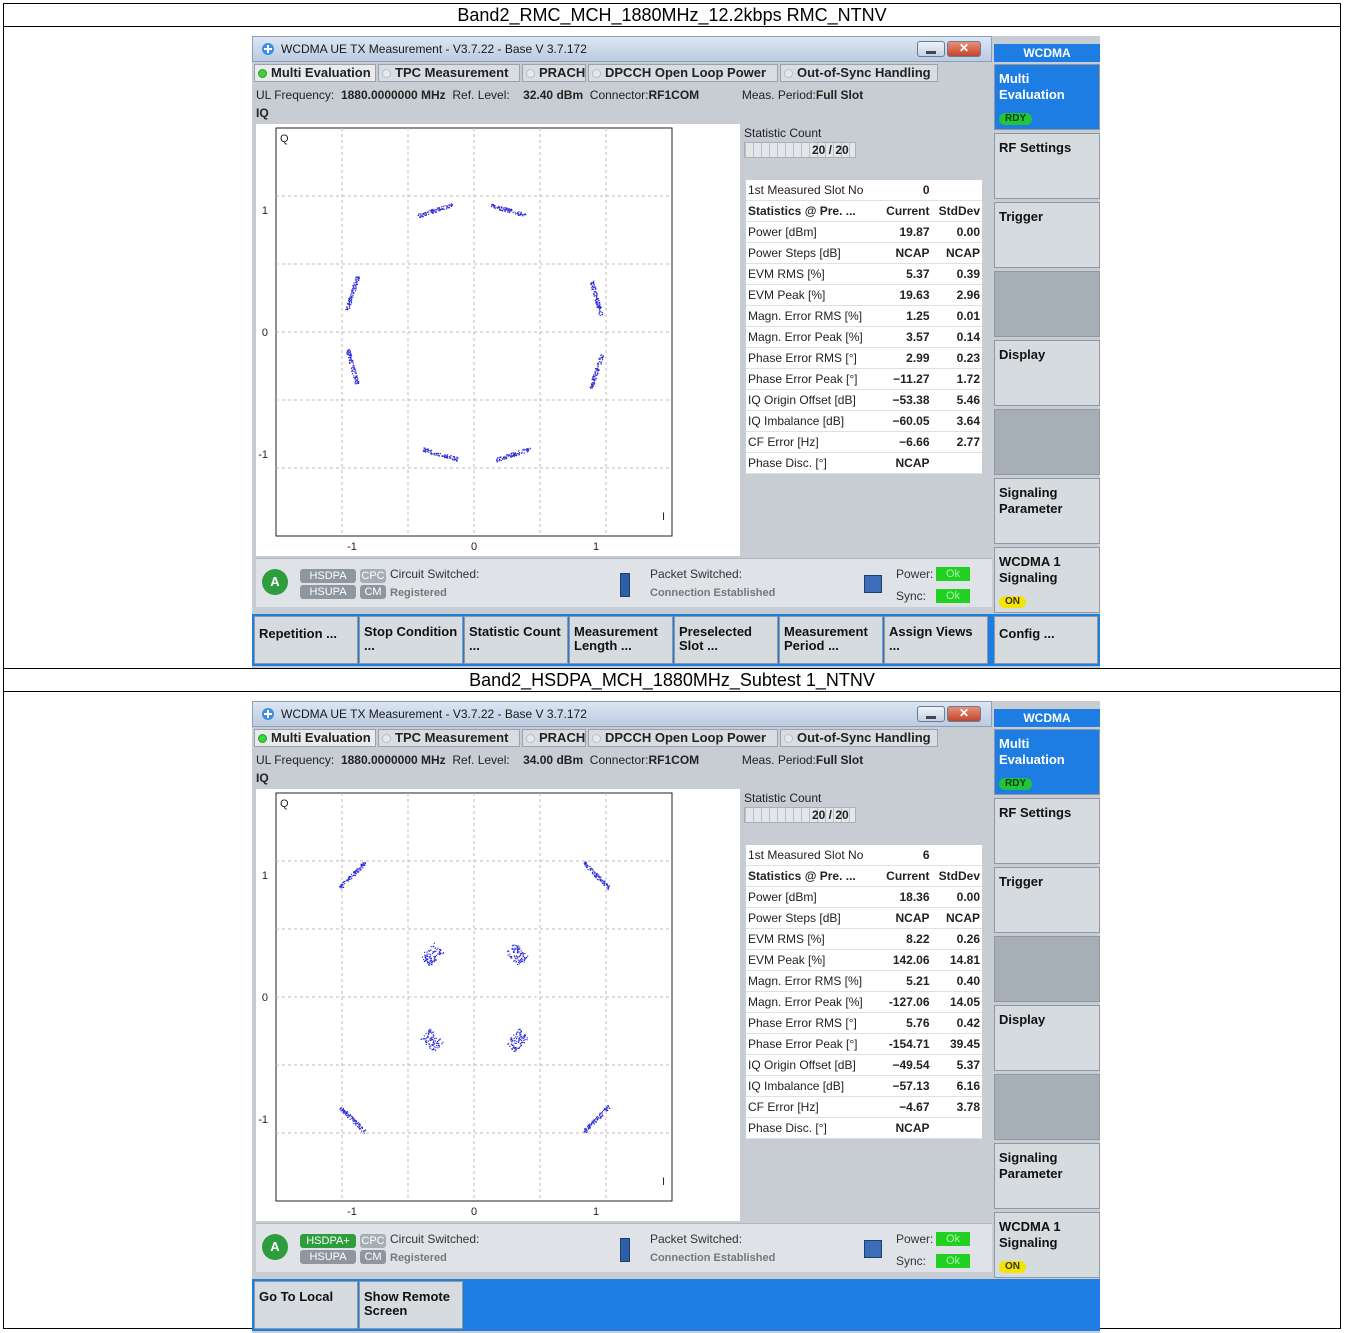 The height and width of the screenshot is (1333, 1346). Describe the element at coordinates (864, 400) in the screenshot. I see `table-row: IQ Origin Offset [dB] −53.38 5.46` at that location.